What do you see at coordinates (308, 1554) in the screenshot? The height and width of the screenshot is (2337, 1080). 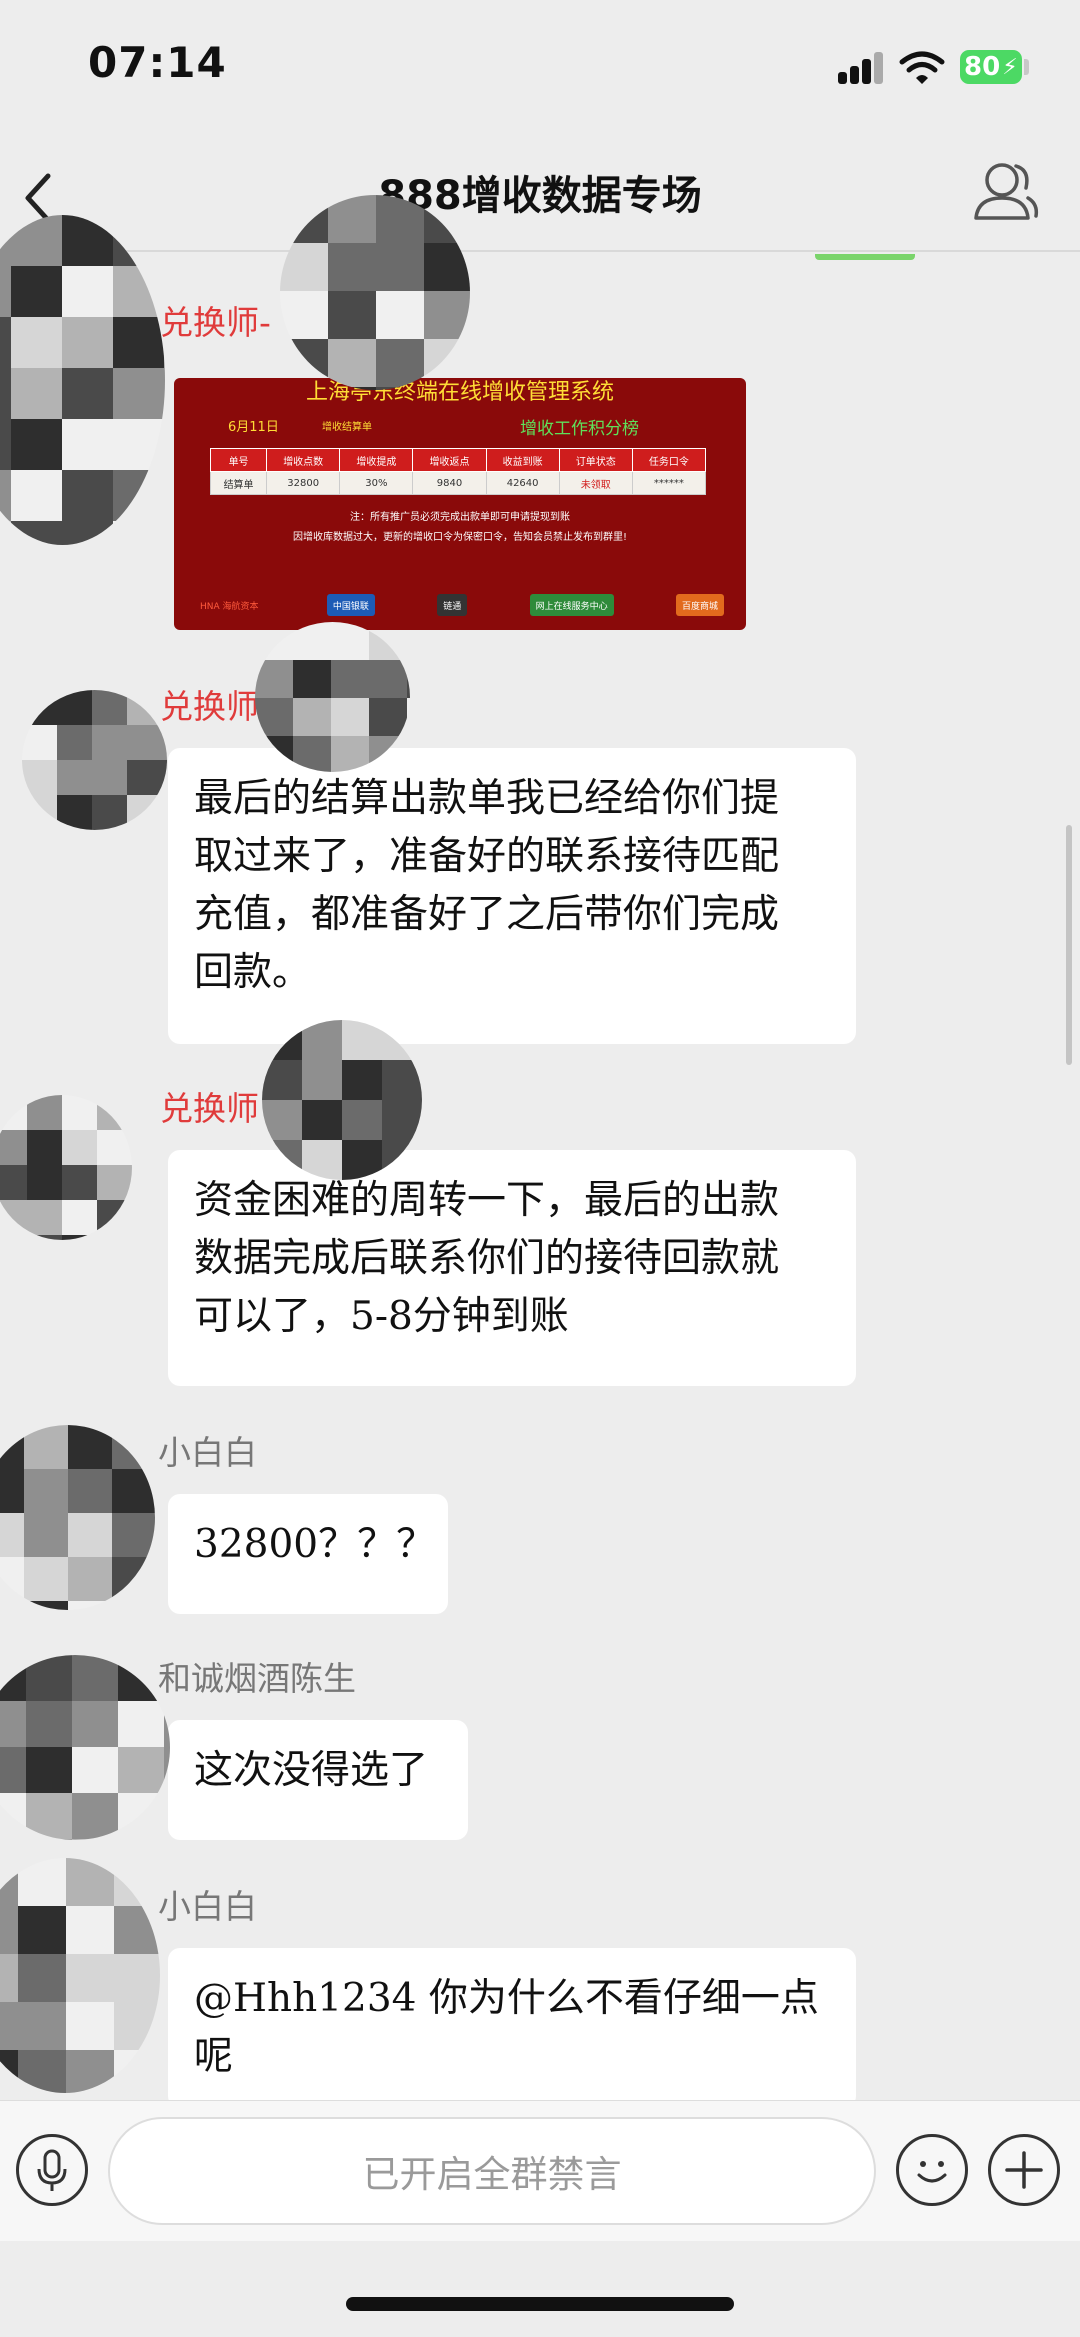 I see `message-bubble: 32800？？？` at bounding box center [308, 1554].